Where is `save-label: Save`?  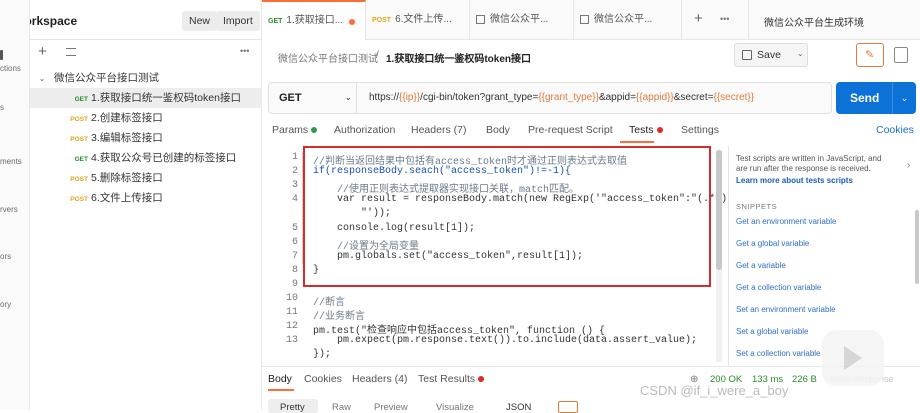
save-label: Save is located at coordinates (769, 55).